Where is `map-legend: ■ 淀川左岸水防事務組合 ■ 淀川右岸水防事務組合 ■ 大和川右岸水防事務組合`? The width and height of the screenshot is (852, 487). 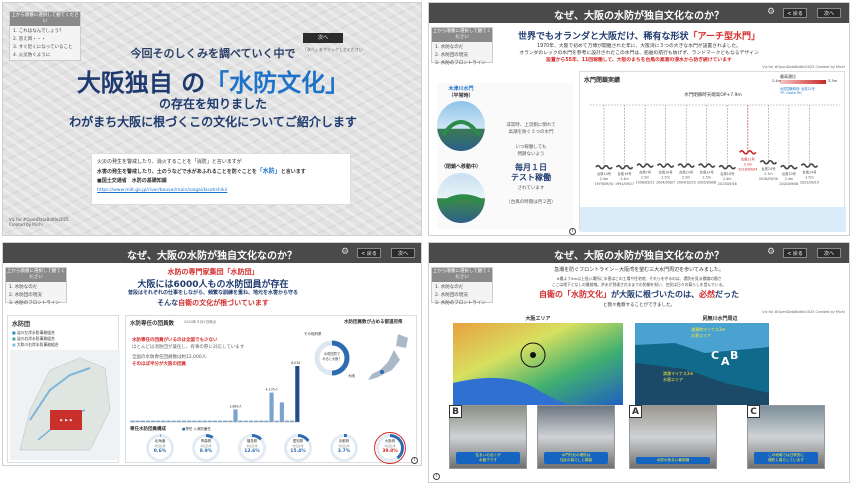
map-legend: ■ 淀川左岸水防事務組合 ■ 淀川右岸水防事務組合 ■ 大和川右岸水防事務組合 is located at coordinates (35, 338).